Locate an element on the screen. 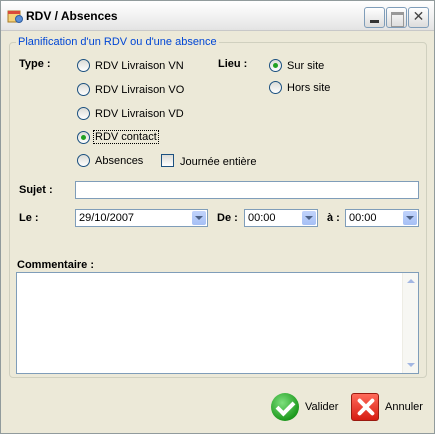 The image size is (435, 434). from-time-dropdown-icon is located at coordinates (309, 218).